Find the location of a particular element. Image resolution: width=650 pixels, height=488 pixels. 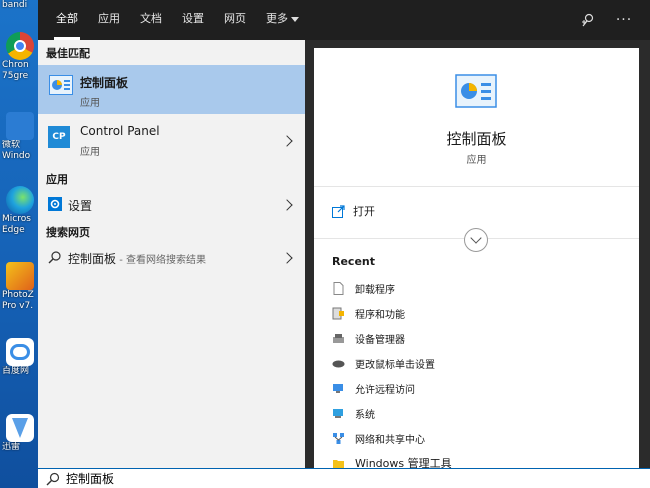

tab-label: 文档 is located at coordinates (151, 18).